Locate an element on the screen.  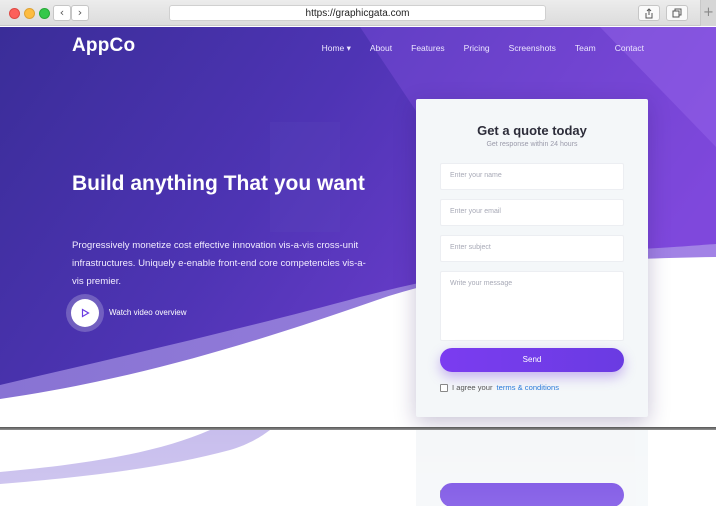
nav-item-contact: Contact is located at coordinates (629, 48).